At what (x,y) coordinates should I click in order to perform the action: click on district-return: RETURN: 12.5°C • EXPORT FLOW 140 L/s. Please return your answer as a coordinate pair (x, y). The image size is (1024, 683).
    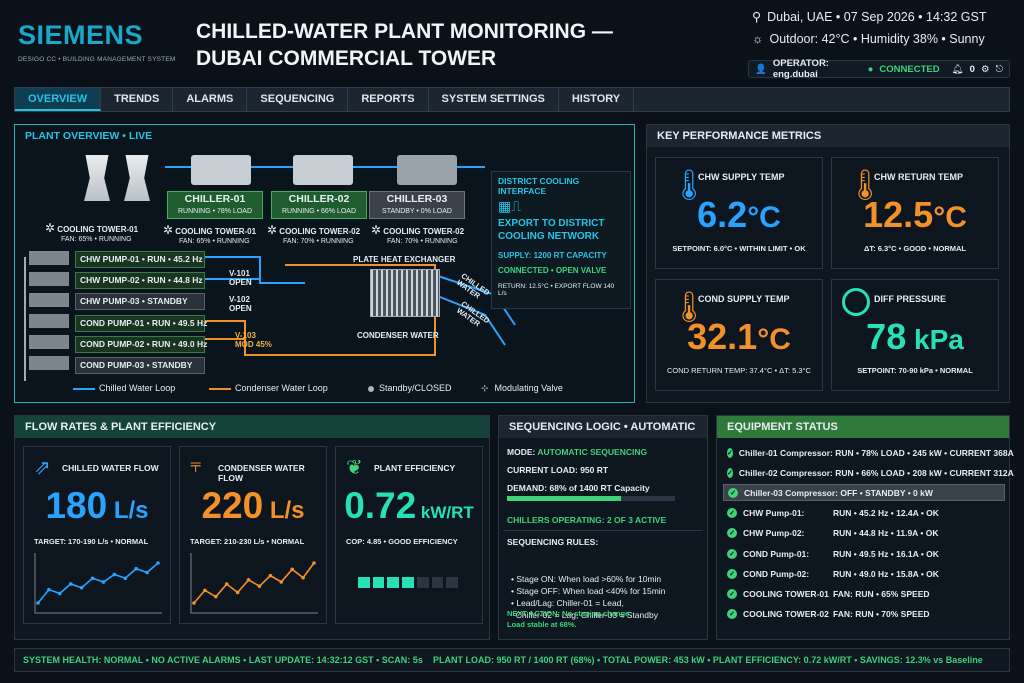
    Looking at the image, I should click on (556, 290).